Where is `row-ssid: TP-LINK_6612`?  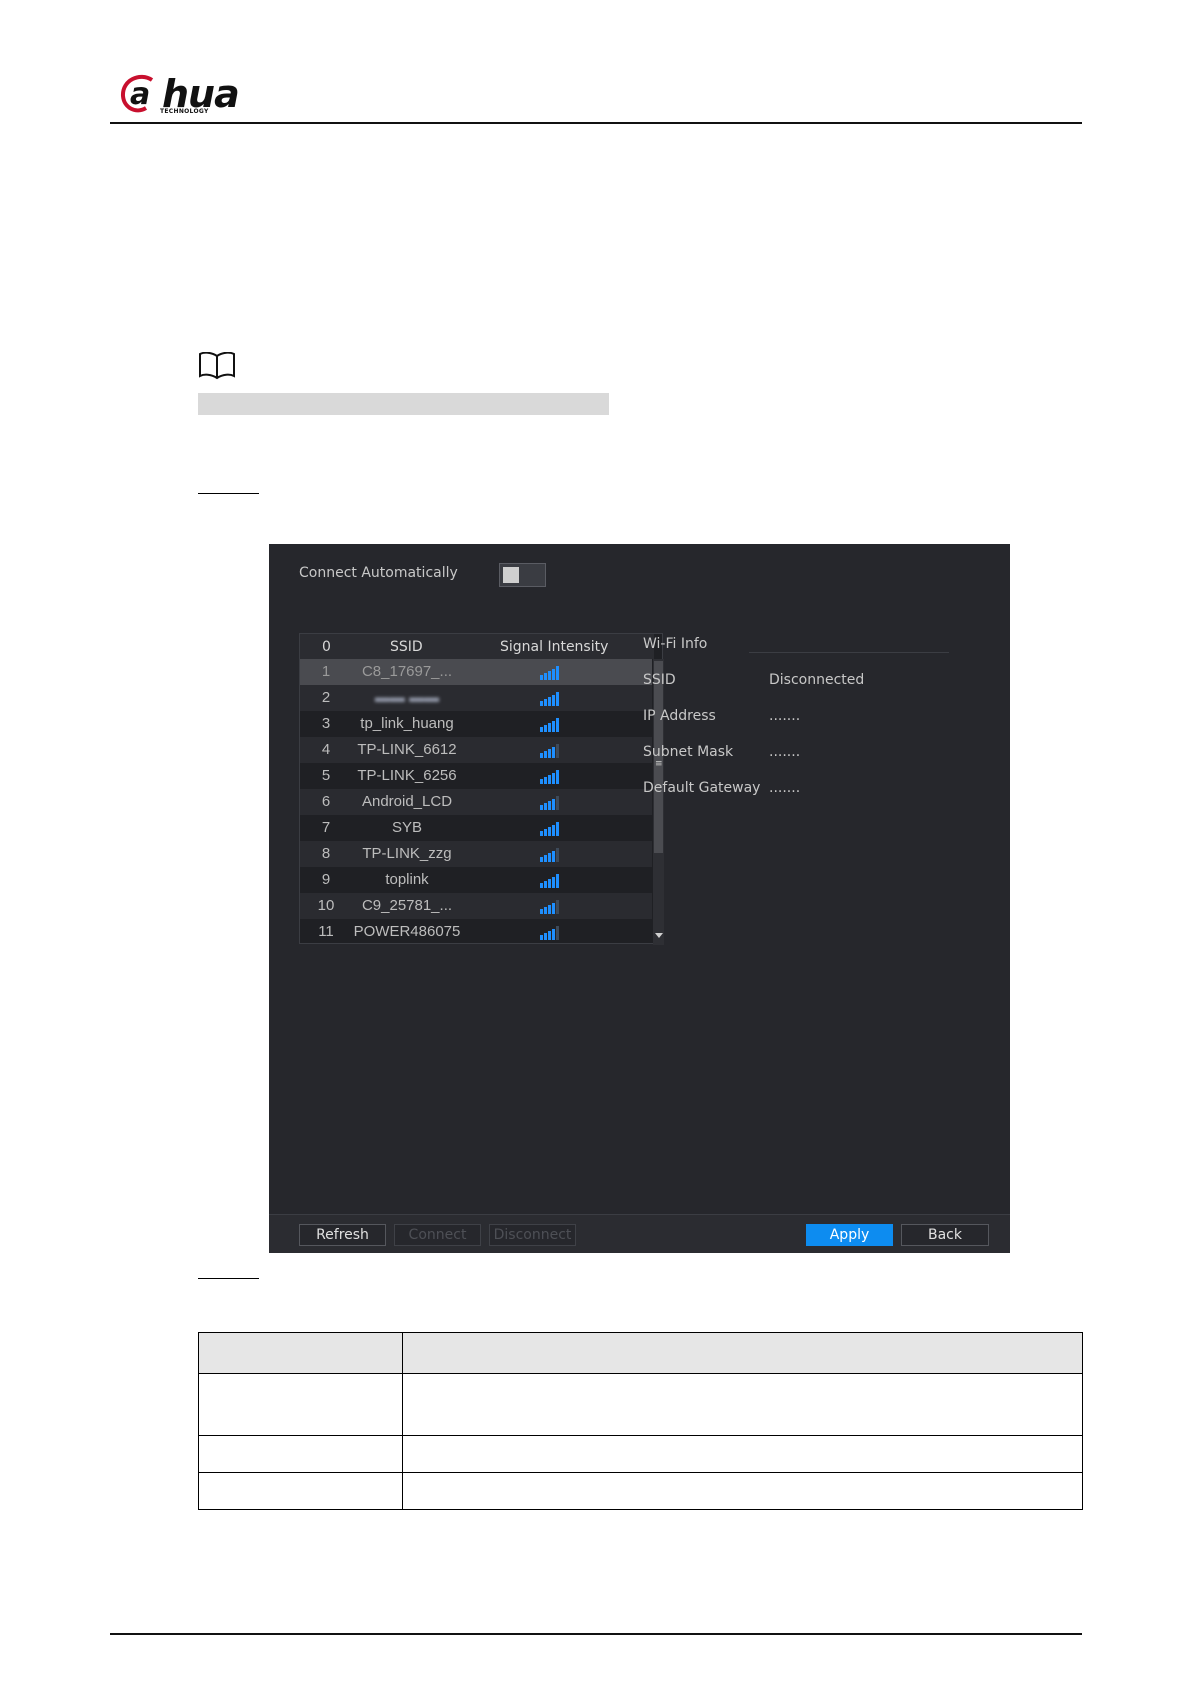
row-ssid: TP-LINK_6612 is located at coordinates (407, 749).